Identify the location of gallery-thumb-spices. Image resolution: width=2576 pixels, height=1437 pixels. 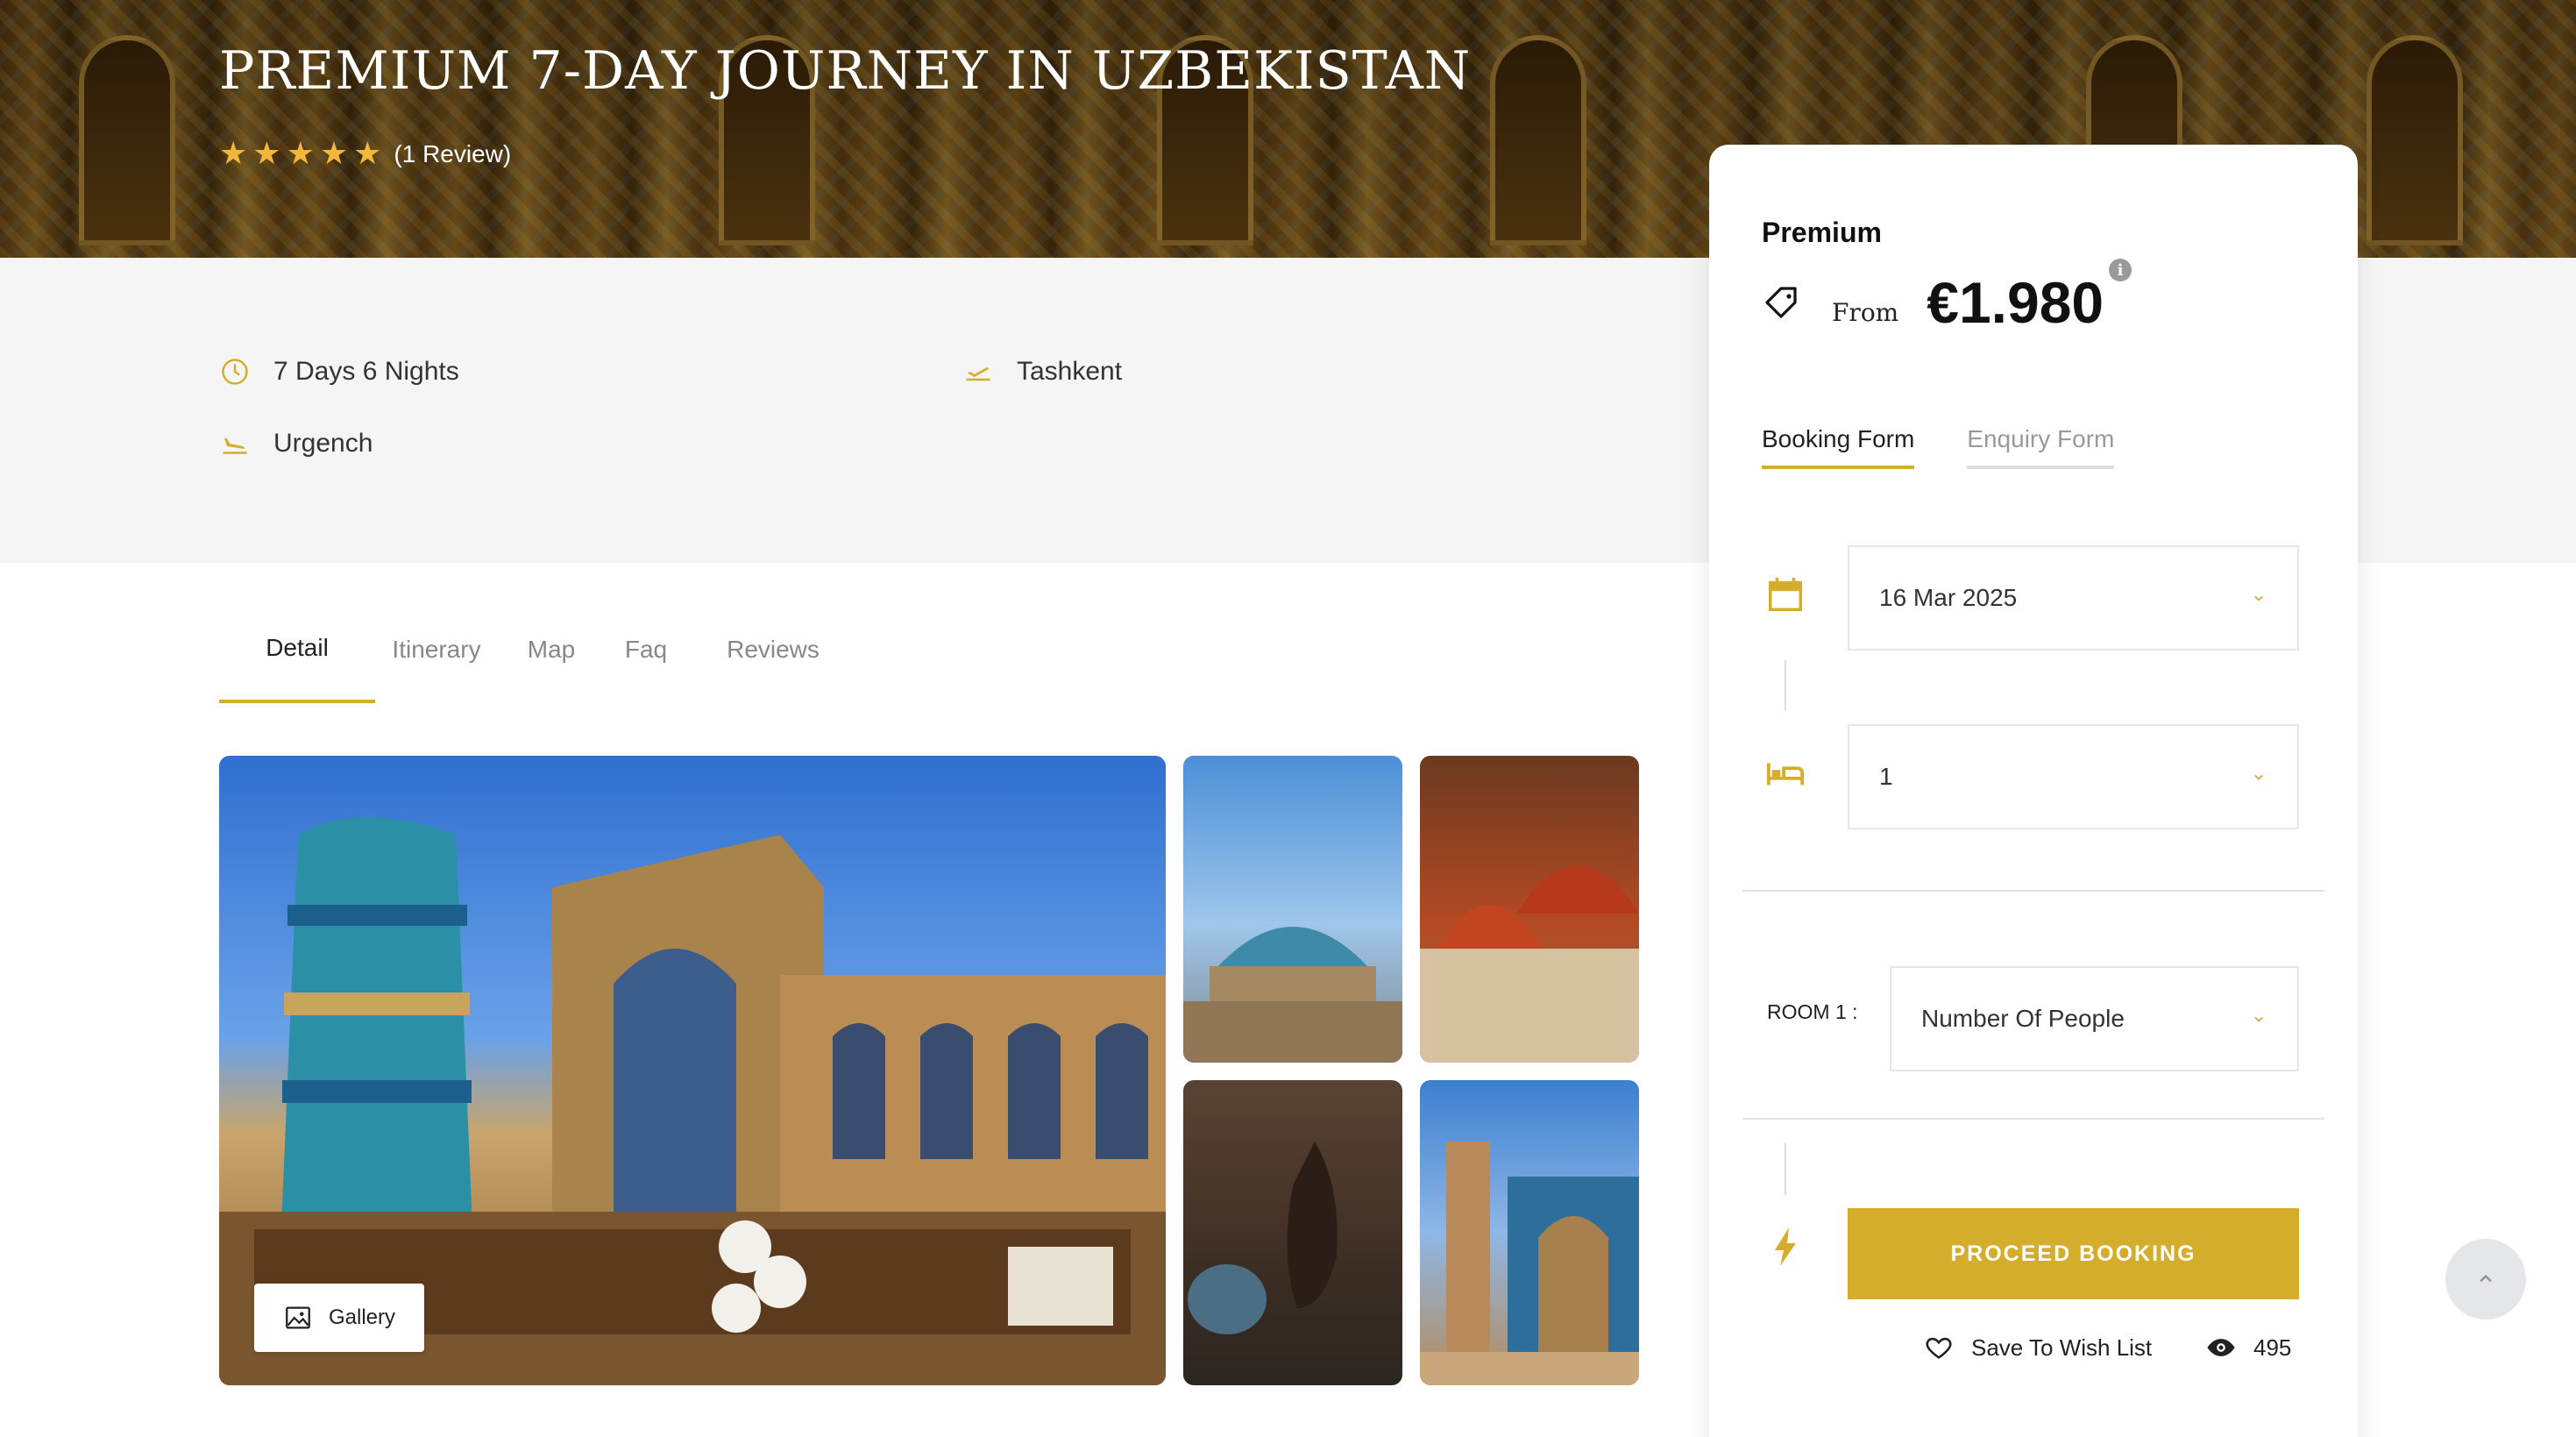
(1530, 909).